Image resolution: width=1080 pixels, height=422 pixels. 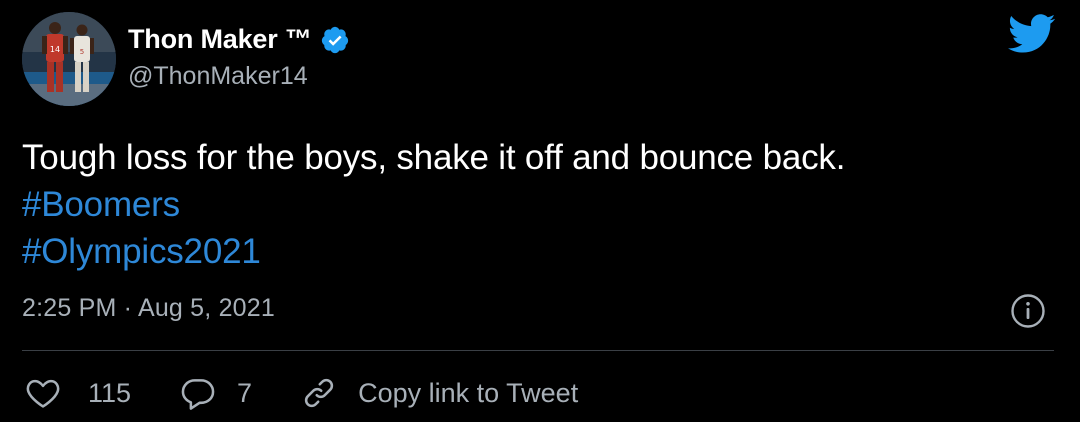 I want to click on avatar: 14 5, so click(x=69, y=59).